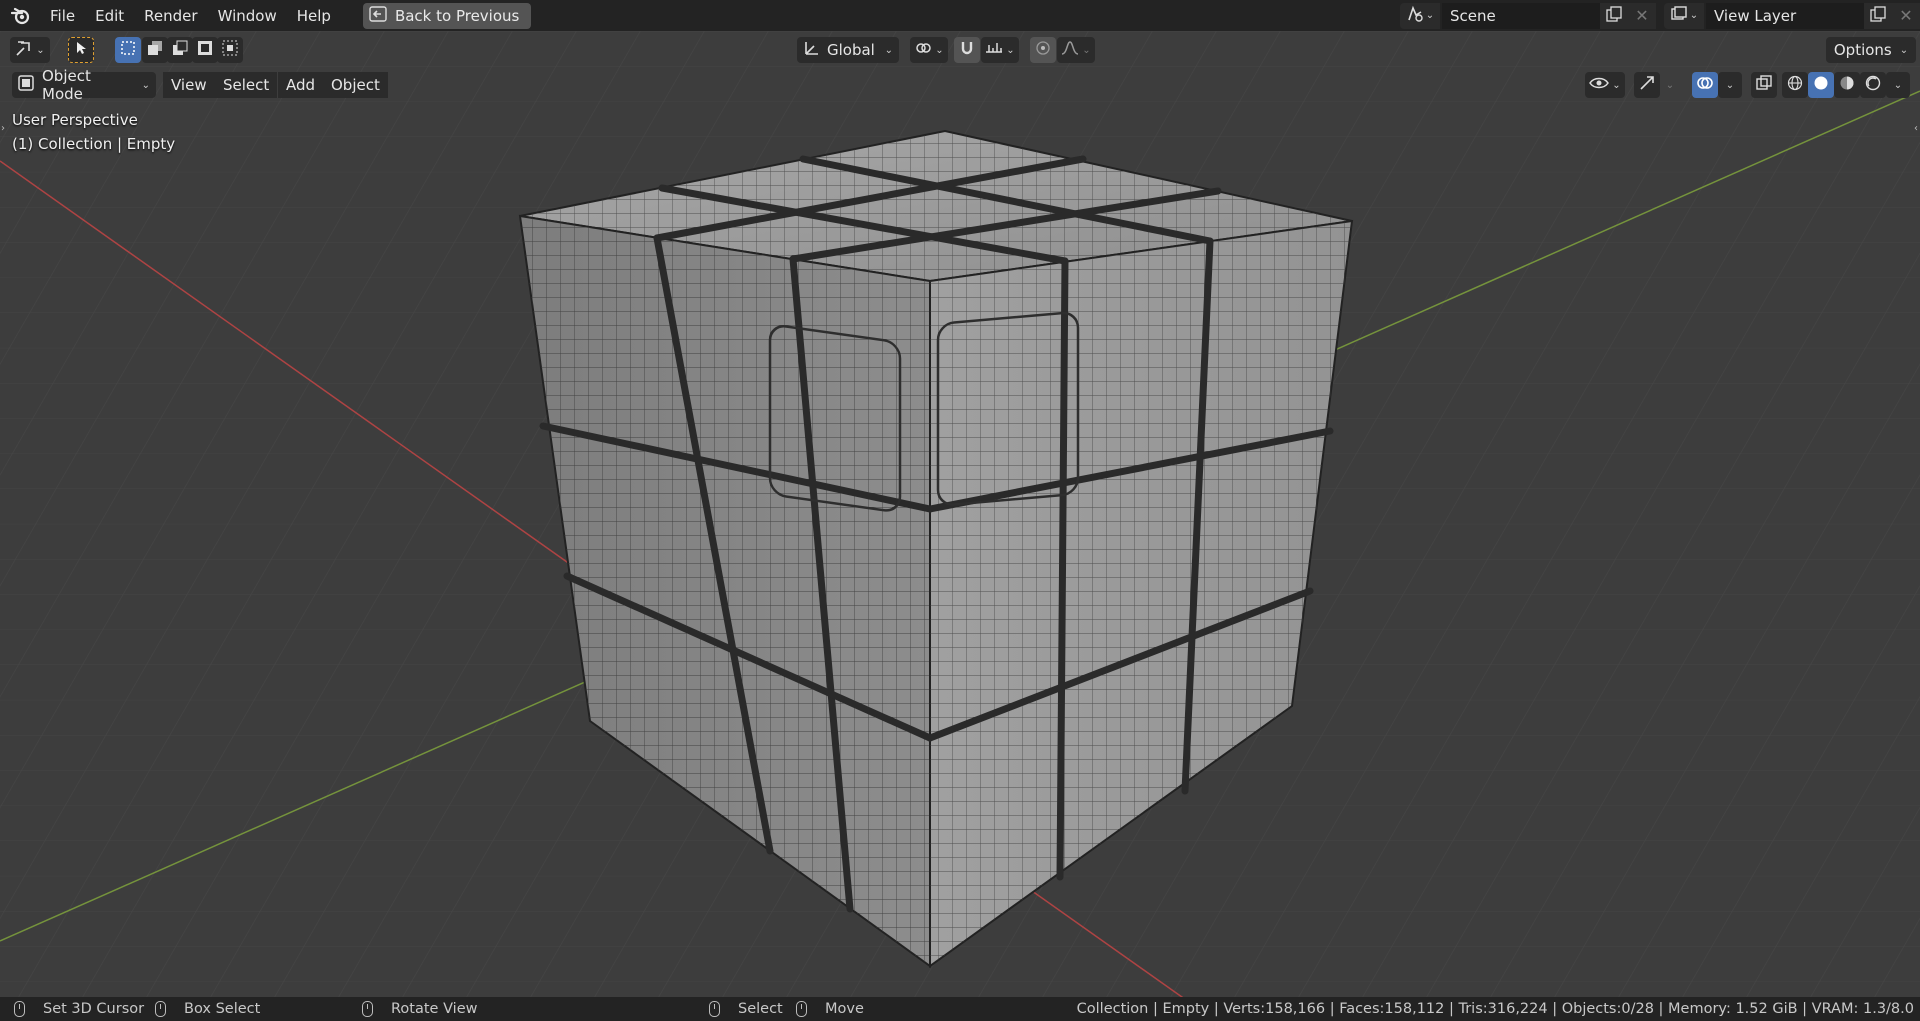 This screenshot has height=1021, width=1920. What do you see at coordinates (62, 16) in the screenshot?
I see `menu-file: File` at bounding box center [62, 16].